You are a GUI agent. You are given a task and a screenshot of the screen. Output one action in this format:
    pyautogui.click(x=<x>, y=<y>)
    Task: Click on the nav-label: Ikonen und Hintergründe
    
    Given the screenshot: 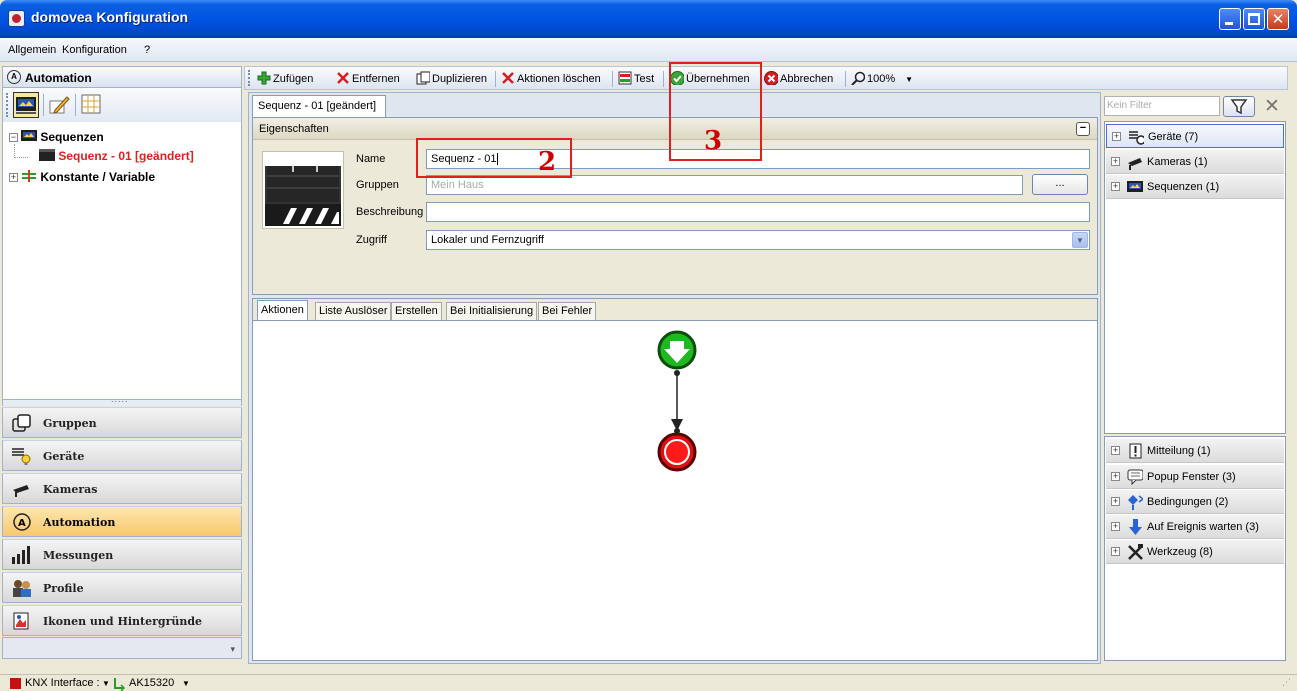 What is the action you would take?
    pyautogui.click(x=123, y=621)
    